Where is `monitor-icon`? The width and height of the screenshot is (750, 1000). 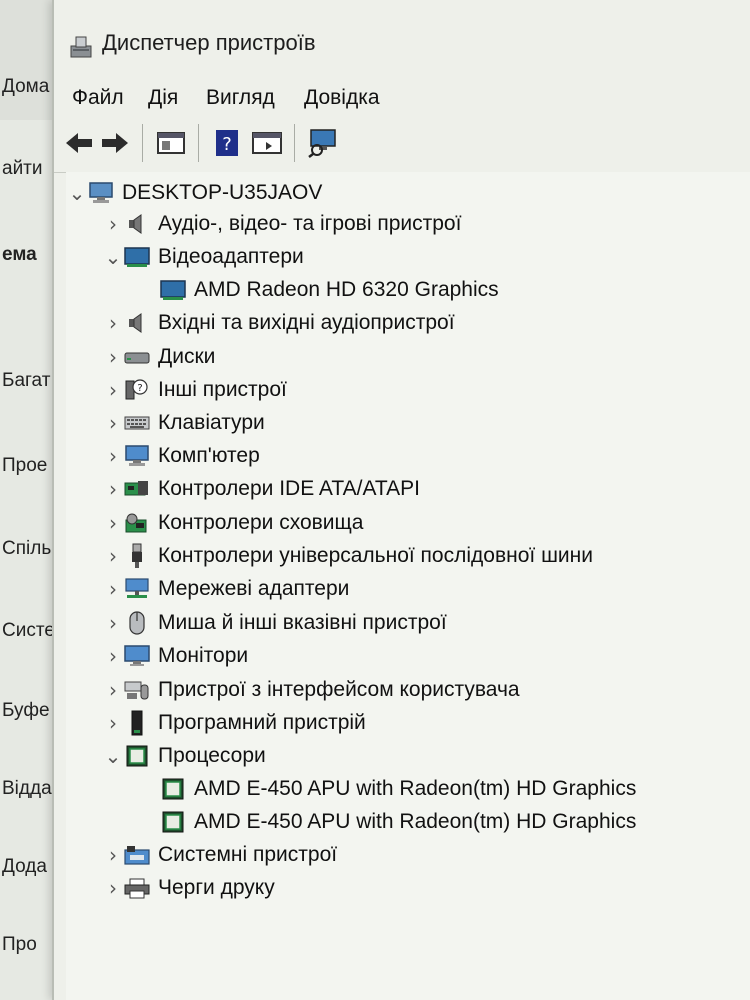 monitor-icon is located at coordinates (137, 656).